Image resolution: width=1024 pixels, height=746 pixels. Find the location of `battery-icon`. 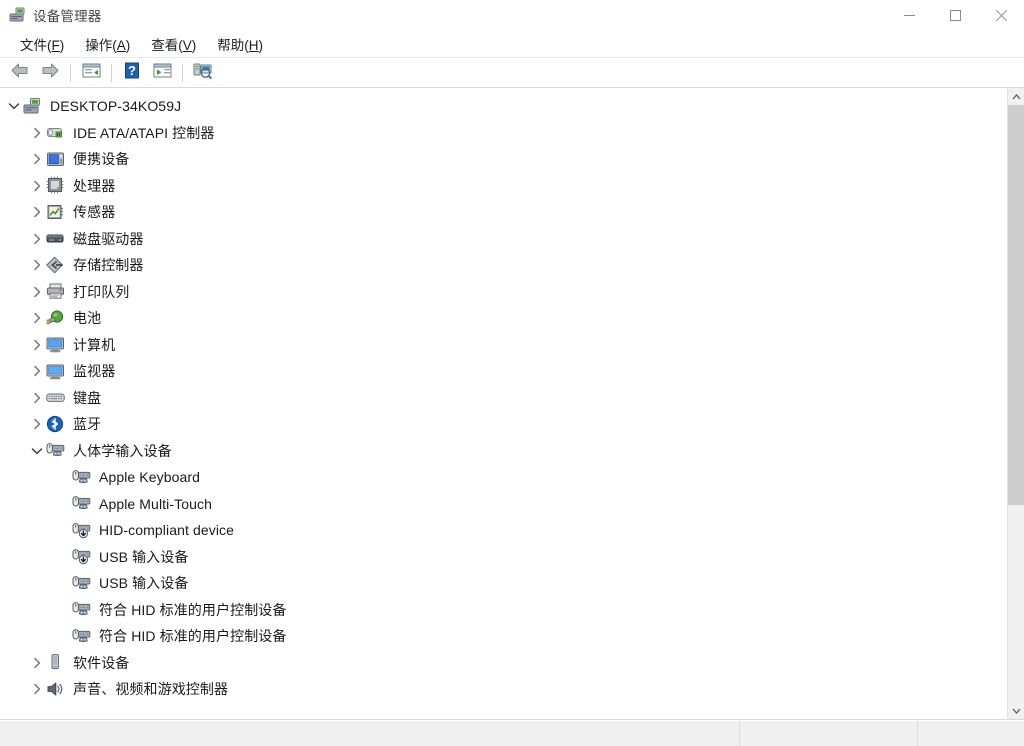

battery-icon is located at coordinates (55, 318).